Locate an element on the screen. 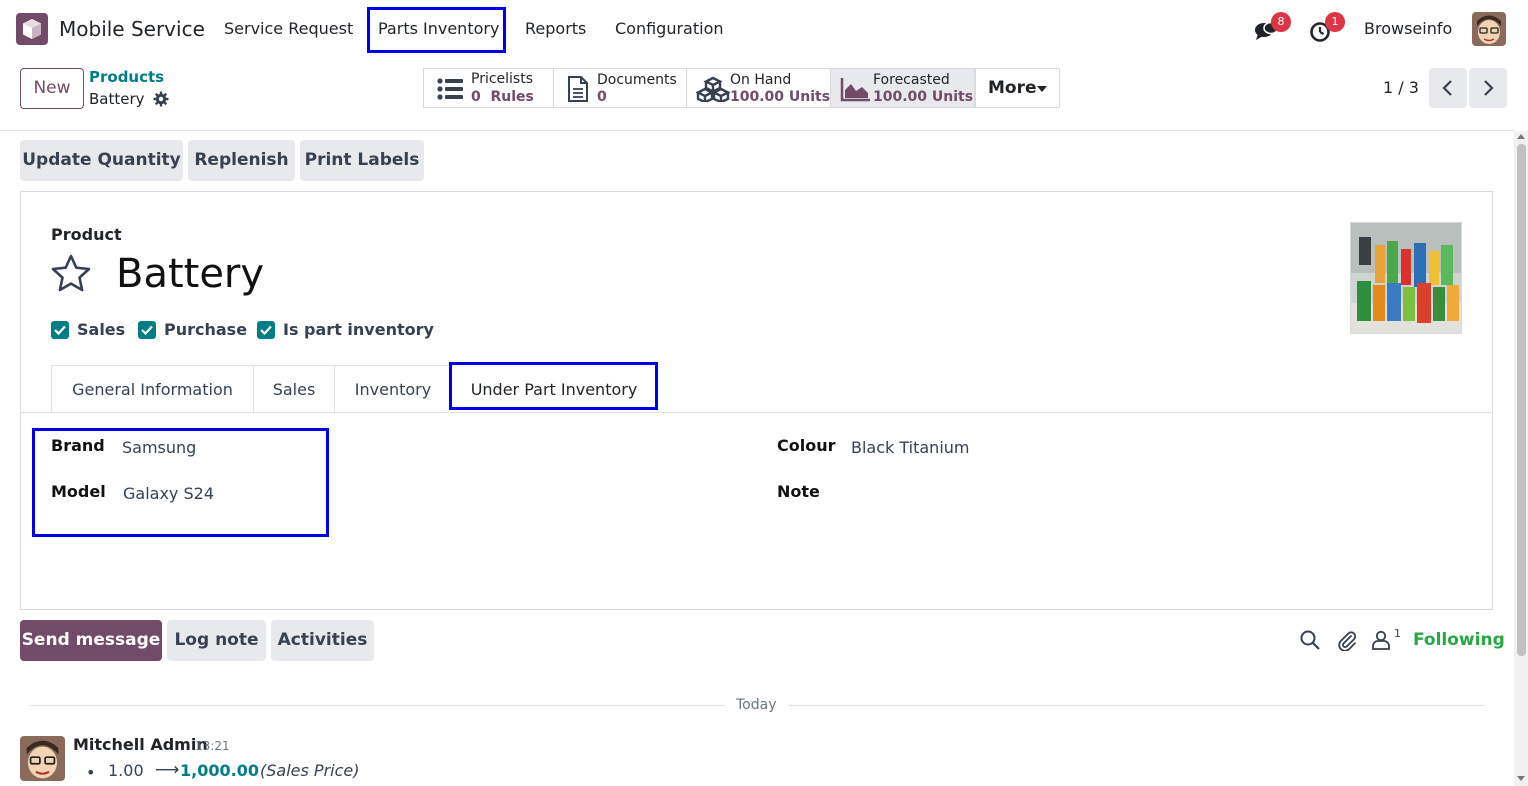 This screenshot has height=786, width=1528. colour-field: Black Titanium is located at coordinates (910, 447).